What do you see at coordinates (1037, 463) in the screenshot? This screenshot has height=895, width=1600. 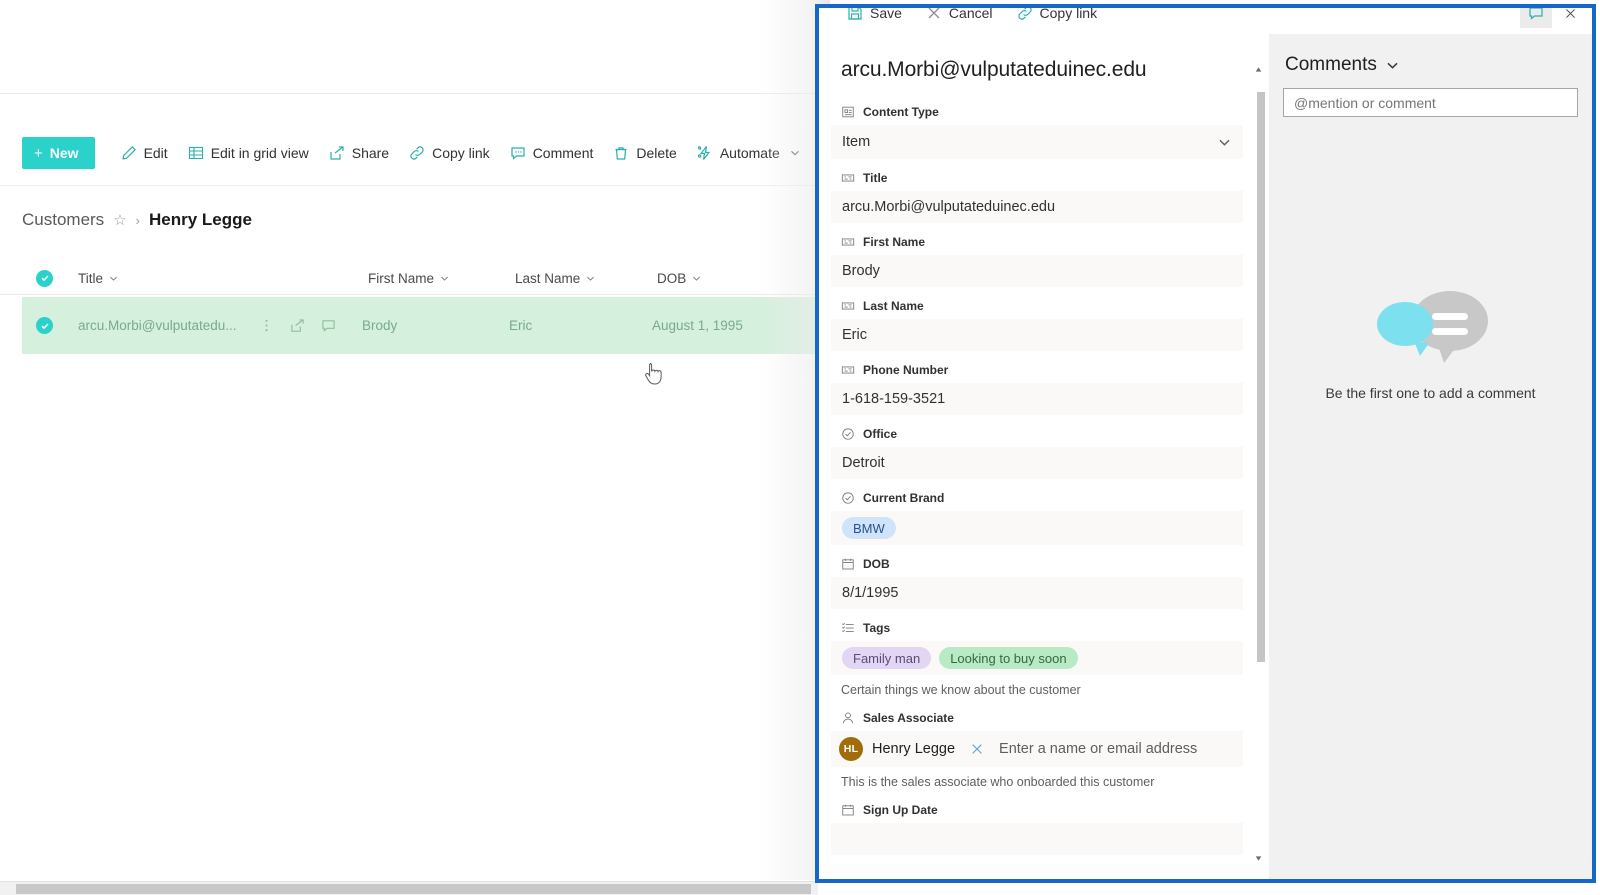 I see `office-input: Detroit` at bounding box center [1037, 463].